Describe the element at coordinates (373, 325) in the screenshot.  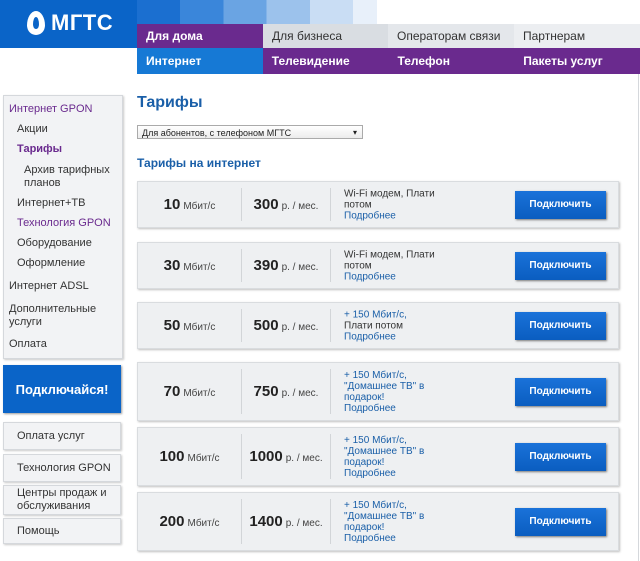
I see `tariff-features: Плати потом` at that location.